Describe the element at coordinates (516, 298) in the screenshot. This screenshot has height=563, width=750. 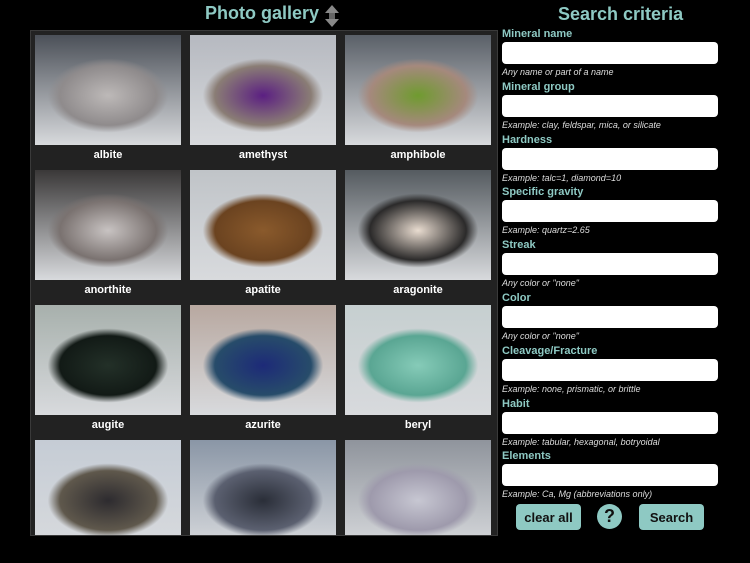
I see `field-label: Color` at that location.